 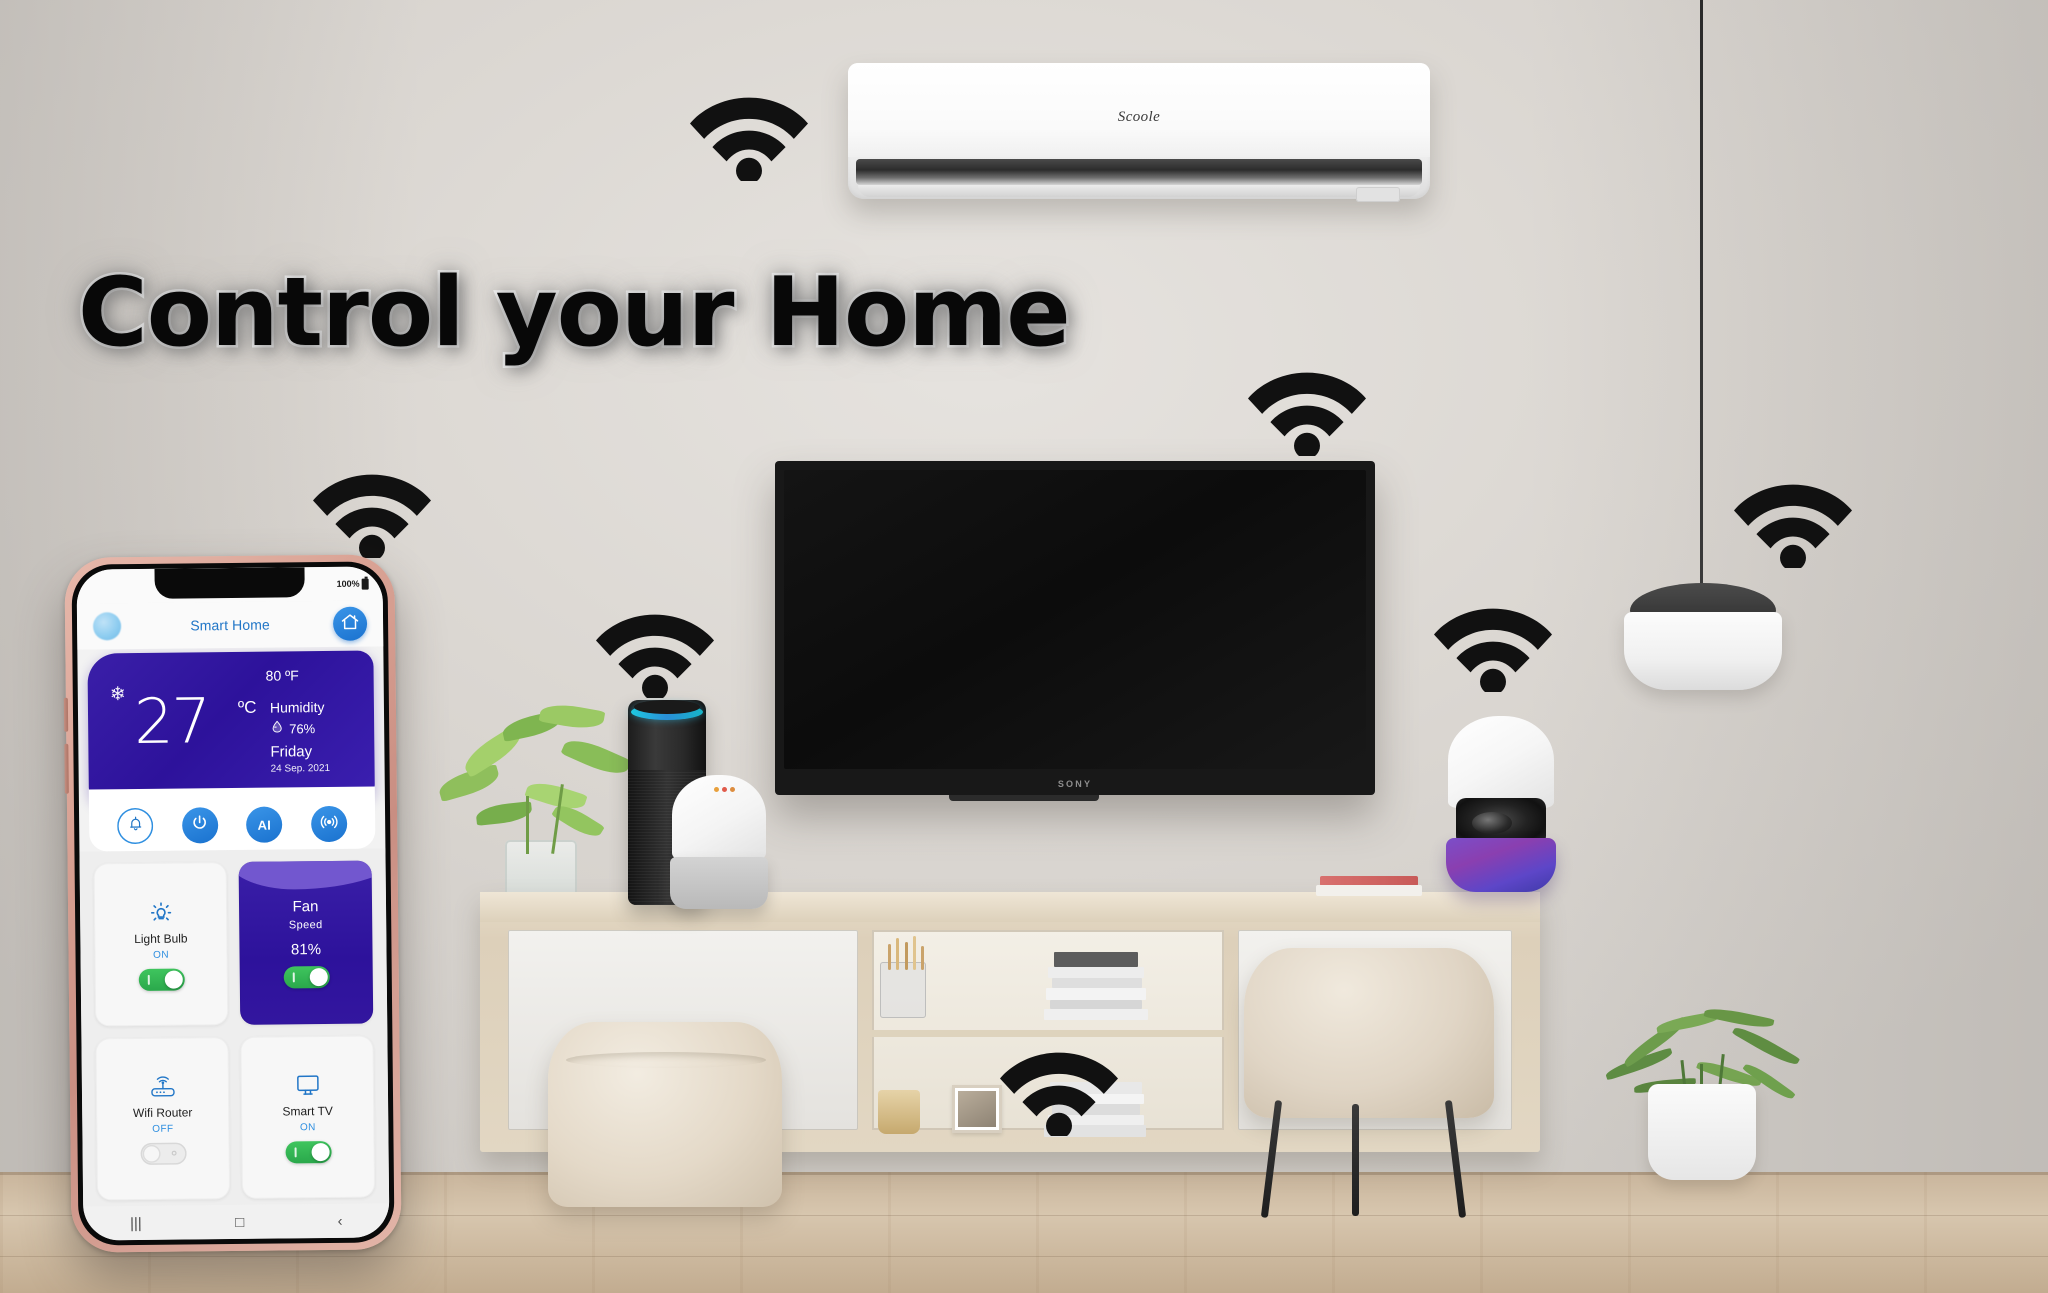 What do you see at coordinates (1702, 1132) in the screenshot?
I see `plant-pot-right` at bounding box center [1702, 1132].